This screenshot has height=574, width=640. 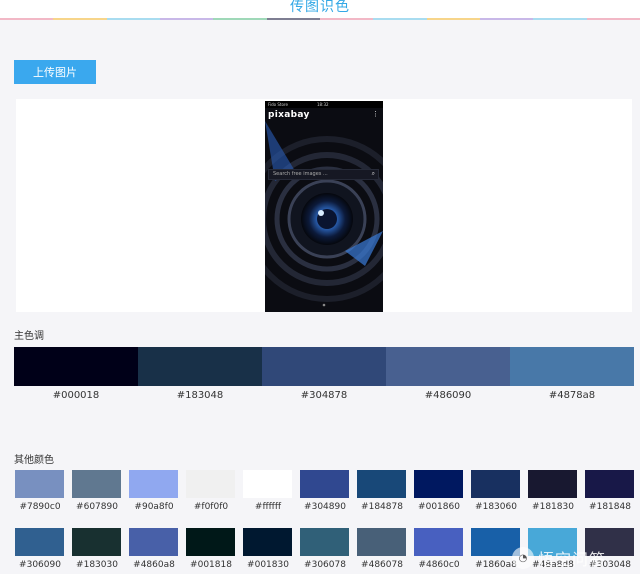 What do you see at coordinates (55, 72) in the screenshot?
I see `upload-image-button: 上传图片` at bounding box center [55, 72].